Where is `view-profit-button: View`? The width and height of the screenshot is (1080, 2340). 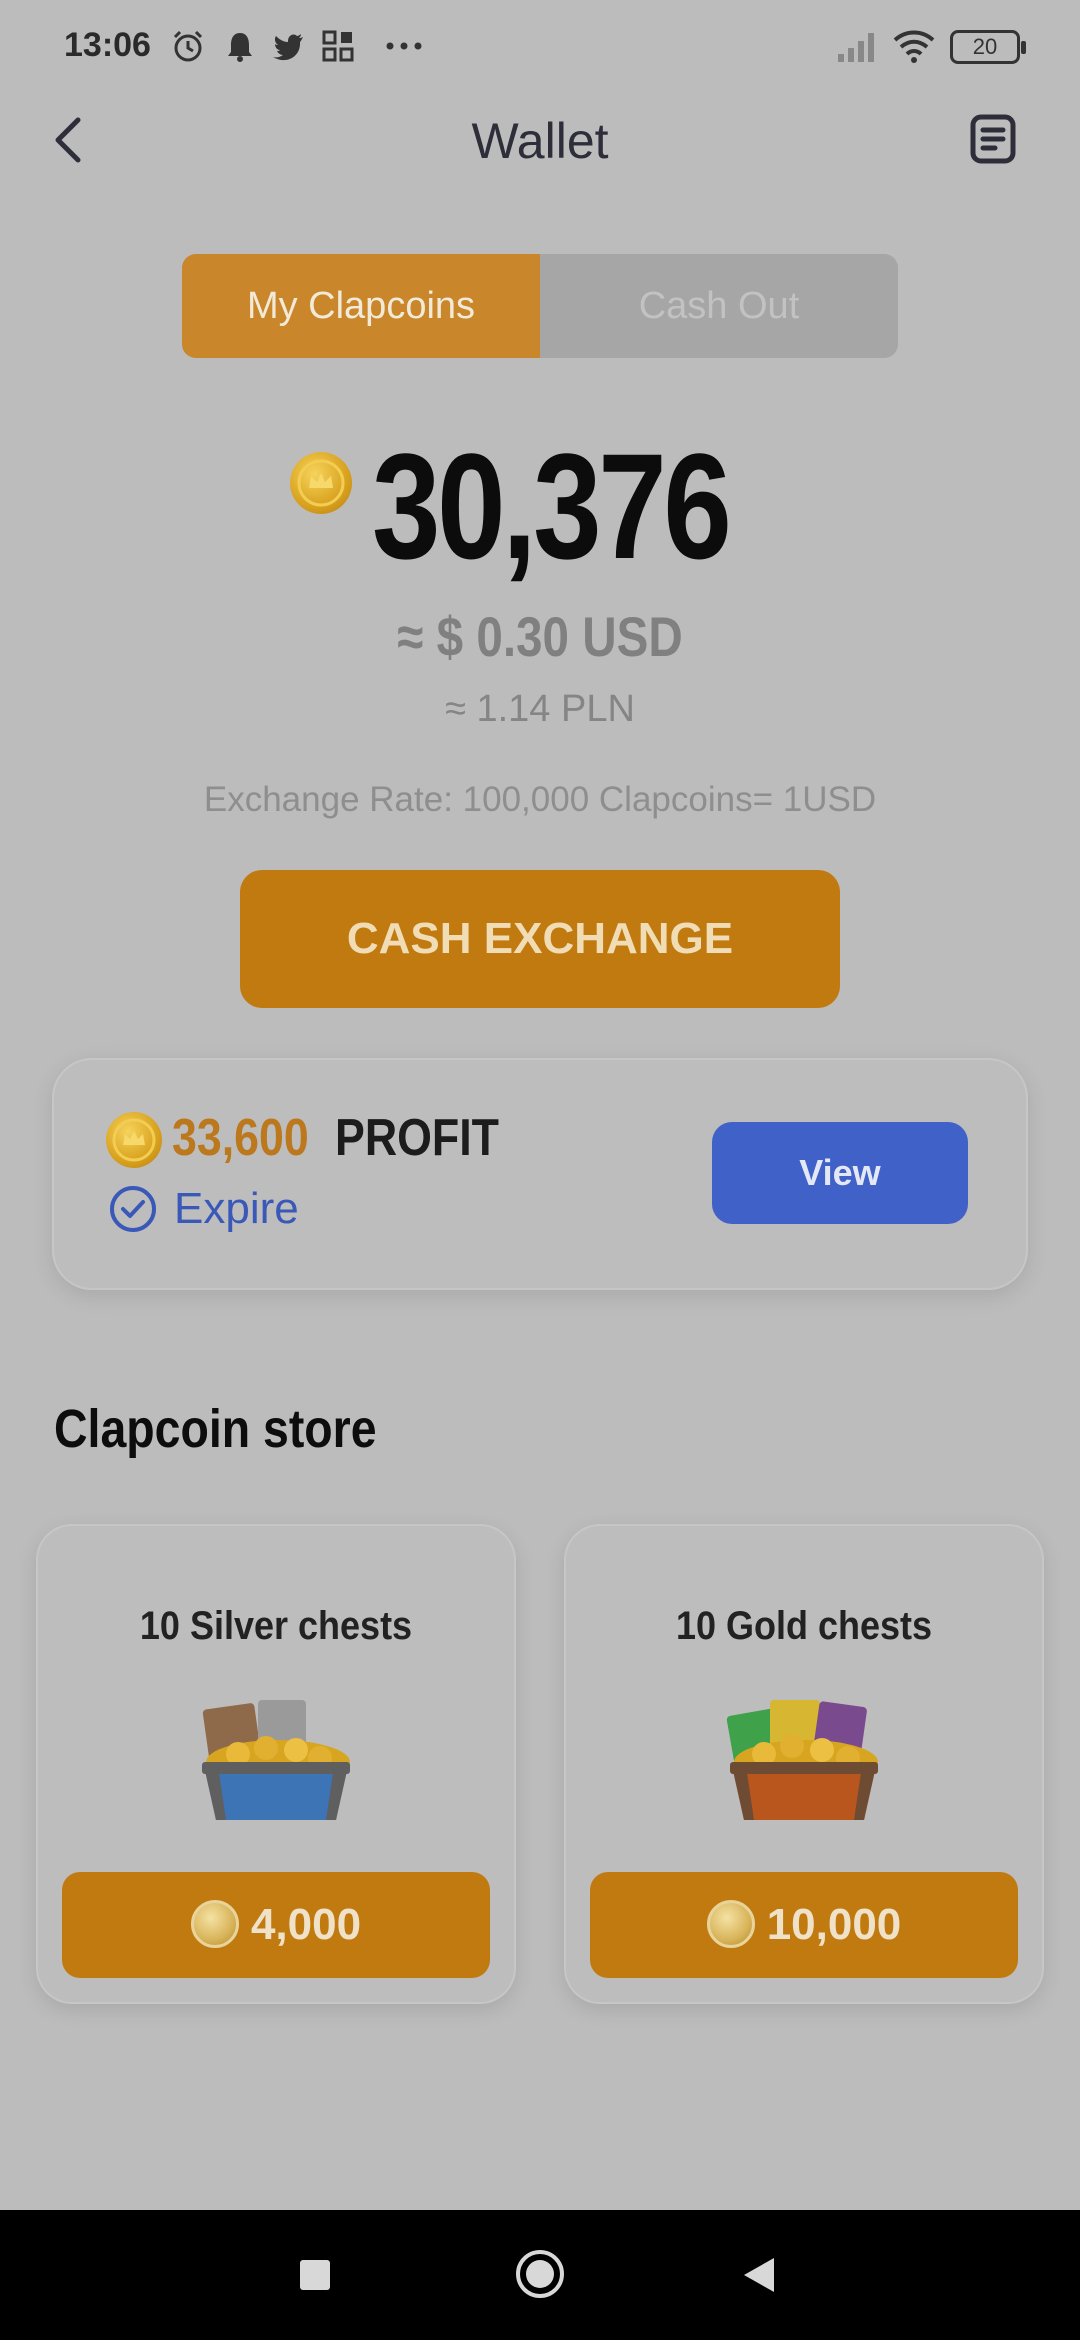
view-profit-button: View is located at coordinates (840, 1173).